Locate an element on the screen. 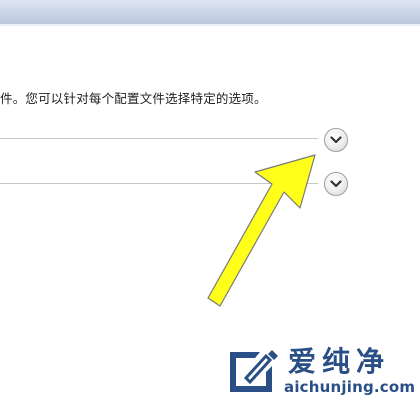 This screenshot has width=420, height=400. arrow-shape is located at coordinates (261, 230).